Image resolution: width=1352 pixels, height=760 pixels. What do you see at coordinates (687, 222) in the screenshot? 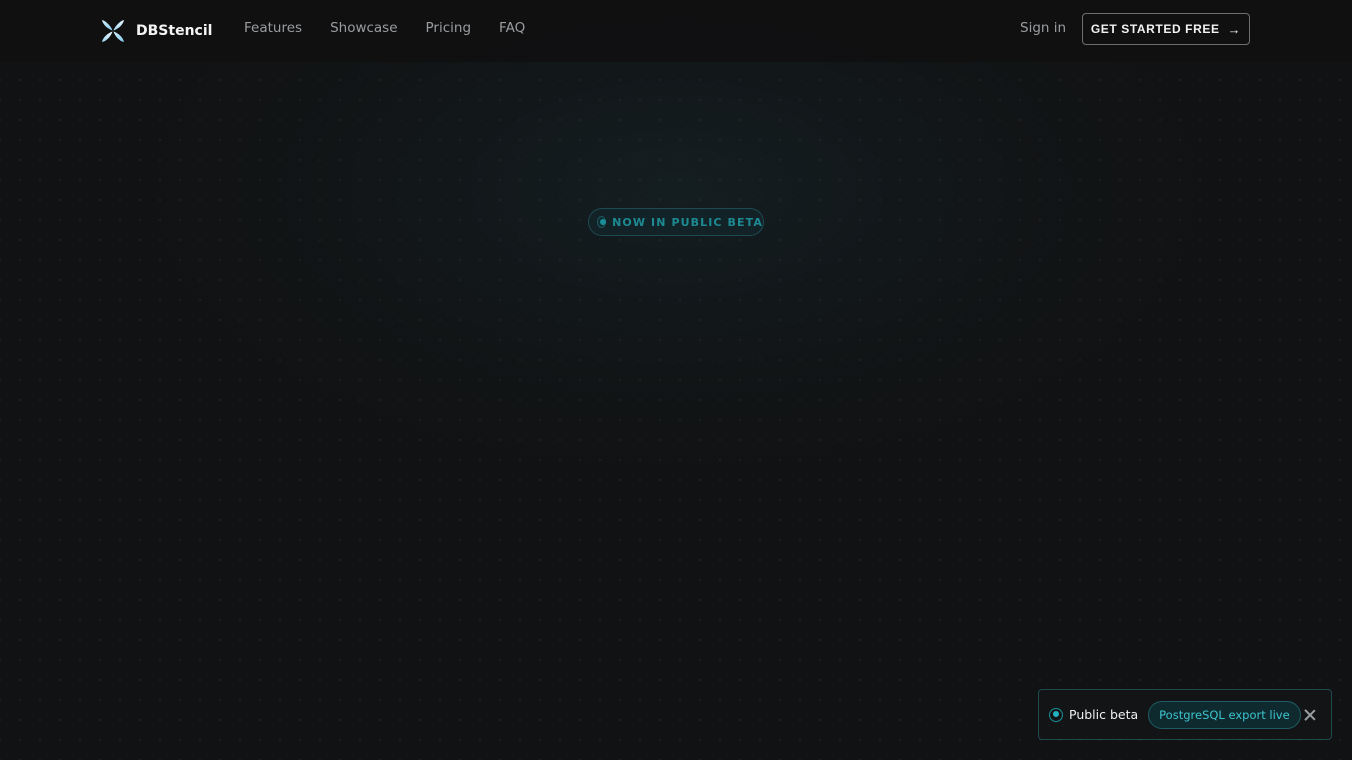
I see `public-beta-badge-label: NOW IN PUBLIC BETA` at bounding box center [687, 222].